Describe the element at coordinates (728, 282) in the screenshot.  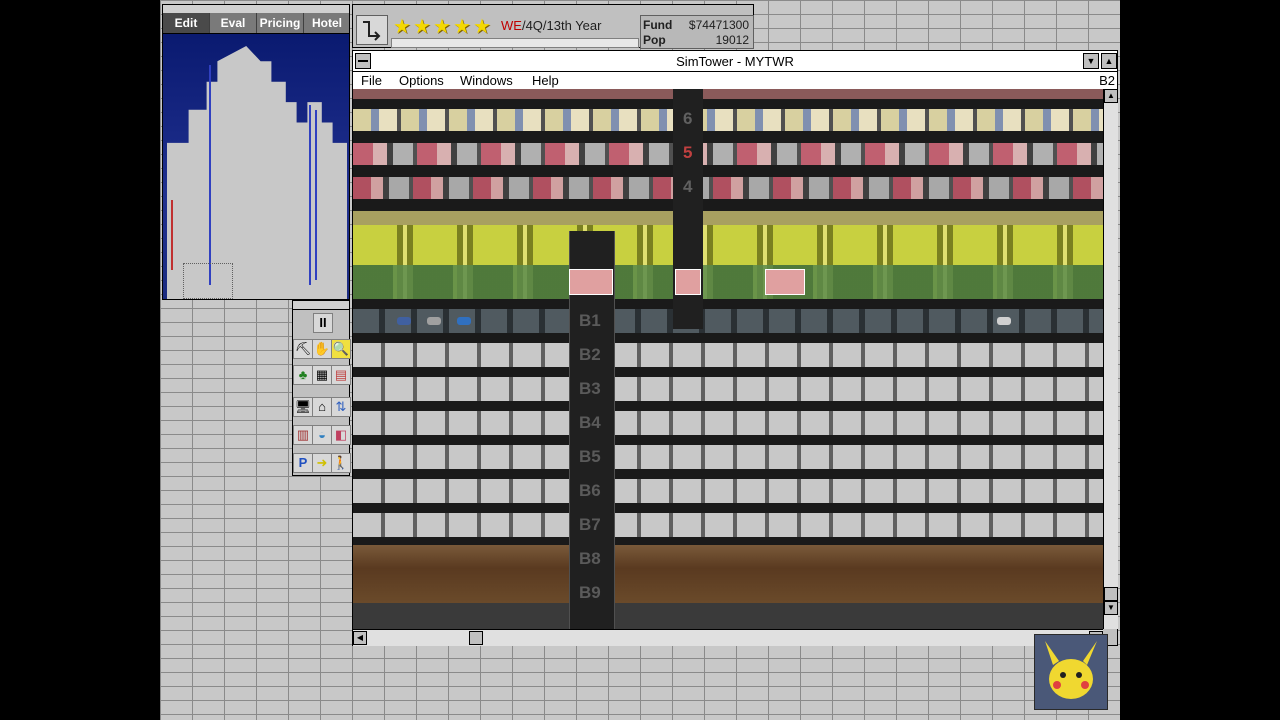
I see `lobby-ground` at that location.